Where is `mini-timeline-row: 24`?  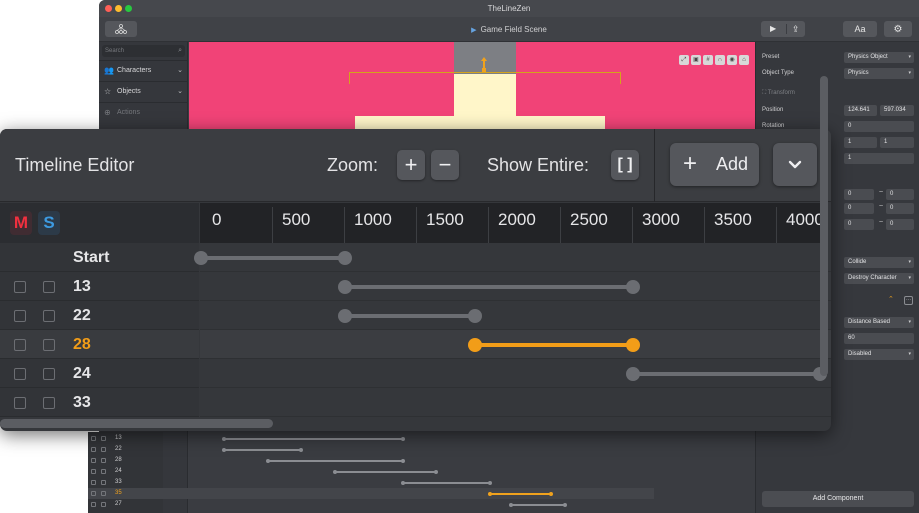 mini-timeline-row: 24 is located at coordinates (371, 471).